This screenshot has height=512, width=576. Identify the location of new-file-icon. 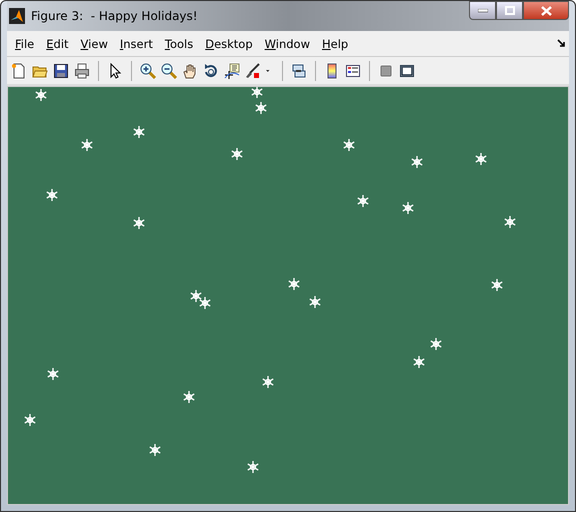
(19, 70).